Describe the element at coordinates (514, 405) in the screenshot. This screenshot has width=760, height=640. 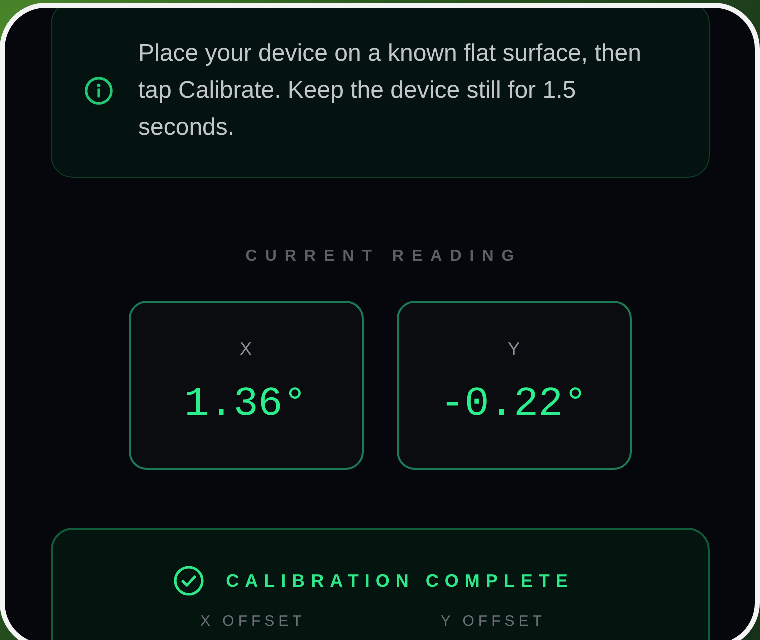
I see `axis-value: -0.22°` at that location.